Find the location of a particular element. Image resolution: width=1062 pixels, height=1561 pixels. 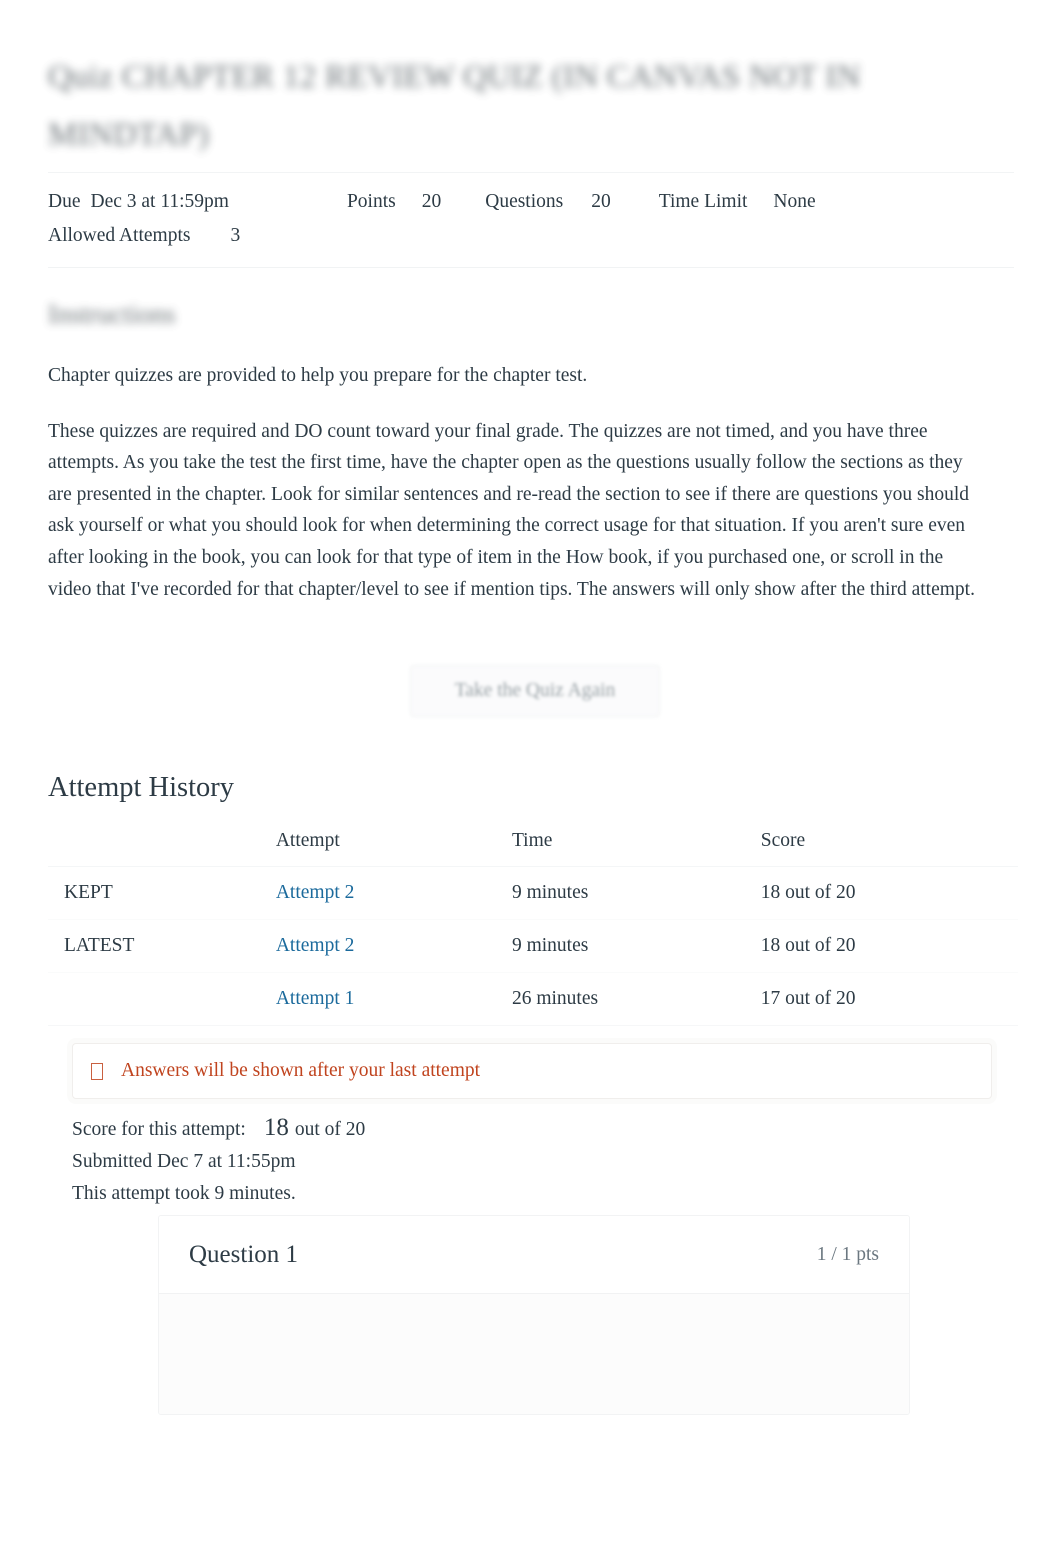

question-body is located at coordinates (534, 1354).